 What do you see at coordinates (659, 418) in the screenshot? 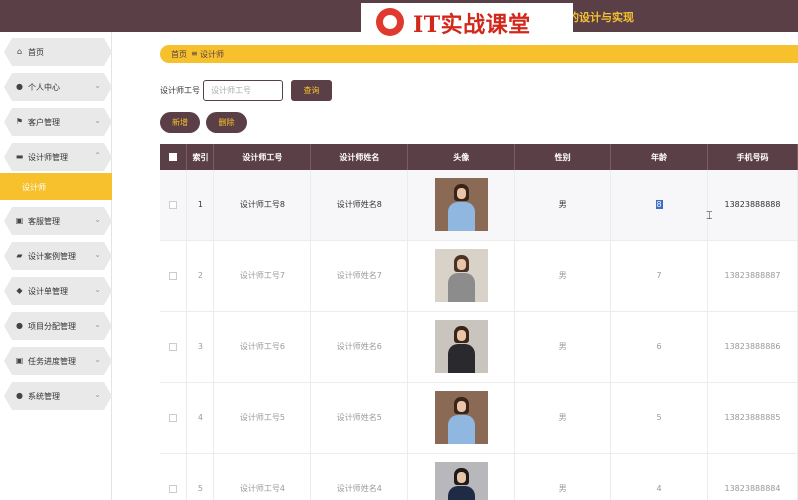
I see `cell-age: 5` at bounding box center [659, 418].